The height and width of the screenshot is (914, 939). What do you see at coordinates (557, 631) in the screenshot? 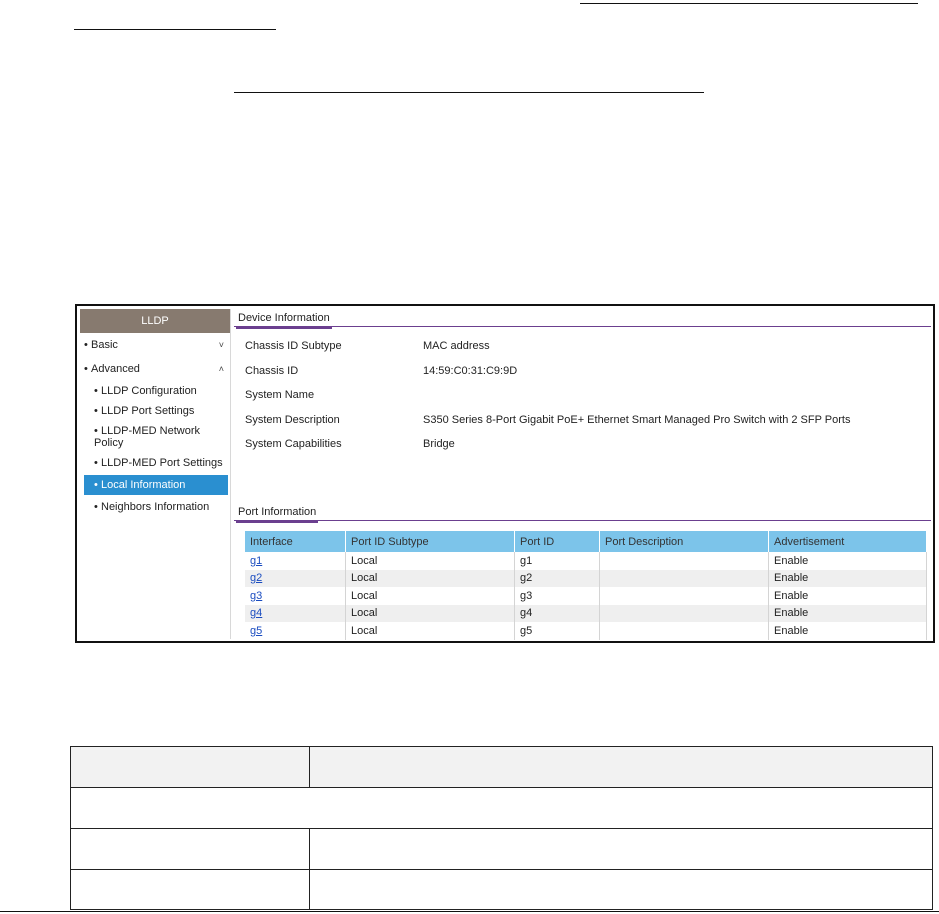
I see `port-id-cell: g5` at bounding box center [557, 631].